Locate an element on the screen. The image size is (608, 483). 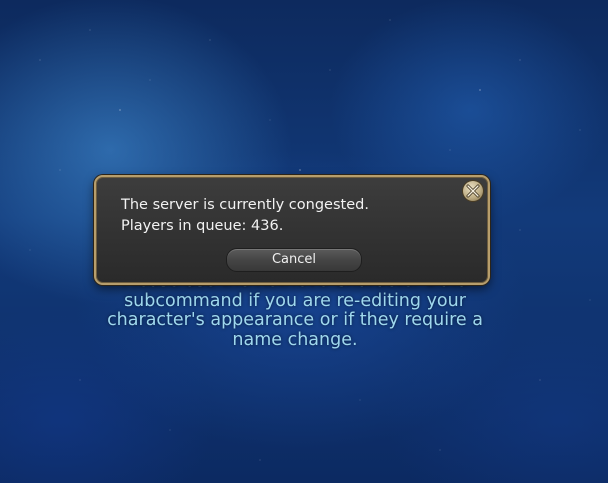
close-icon is located at coordinates (473, 191).